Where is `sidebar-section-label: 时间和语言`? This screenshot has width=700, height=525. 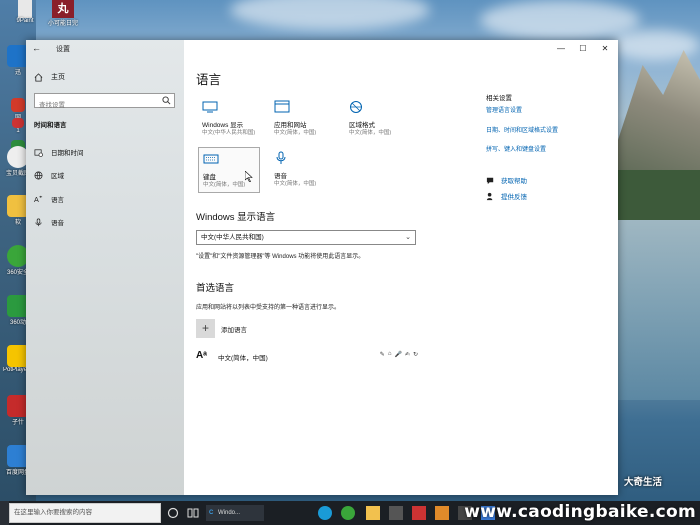 sidebar-section-label: 时间和语言 is located at coordinates (50, 125).